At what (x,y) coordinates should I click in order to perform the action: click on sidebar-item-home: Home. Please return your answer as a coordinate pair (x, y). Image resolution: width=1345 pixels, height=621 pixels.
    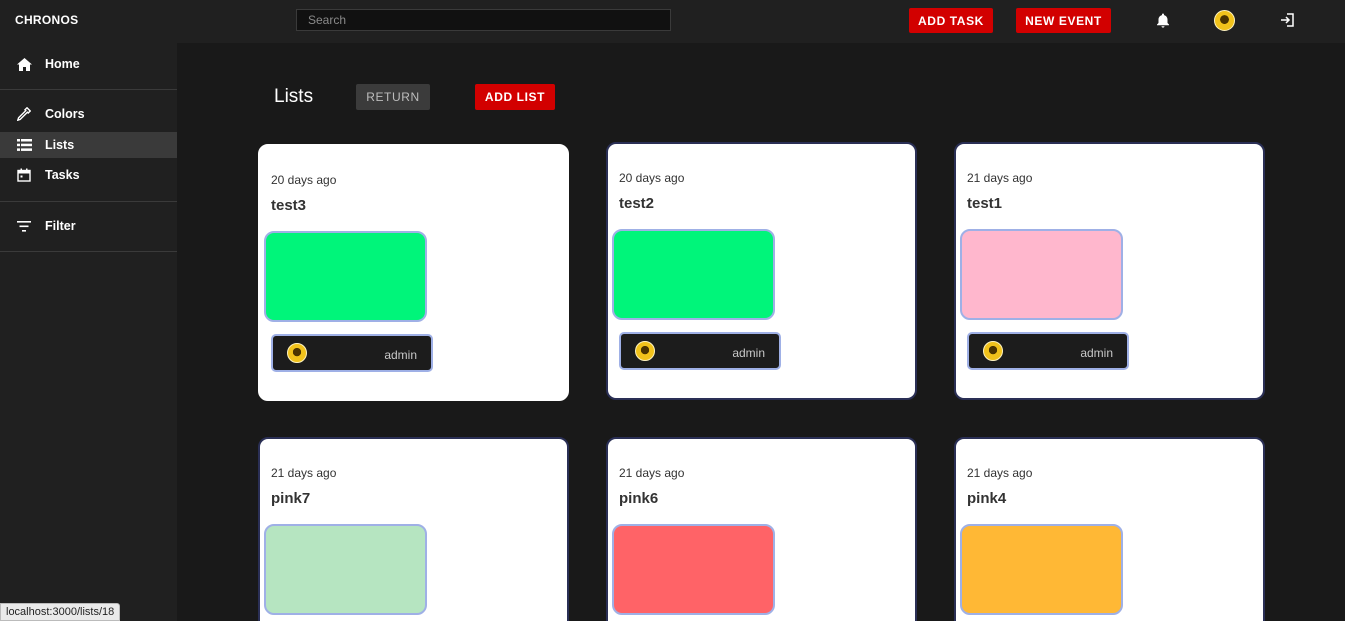
    Looking at the image, I should click on (88, 64).